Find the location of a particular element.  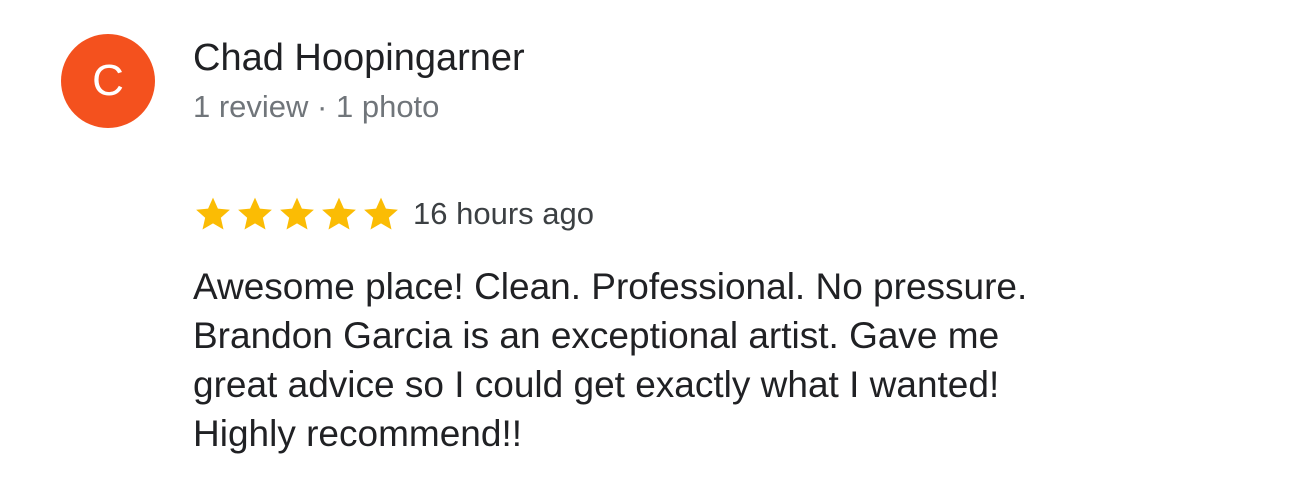

reviewer-name: Chad Hoopingarner is located at coordinates (359, 58).